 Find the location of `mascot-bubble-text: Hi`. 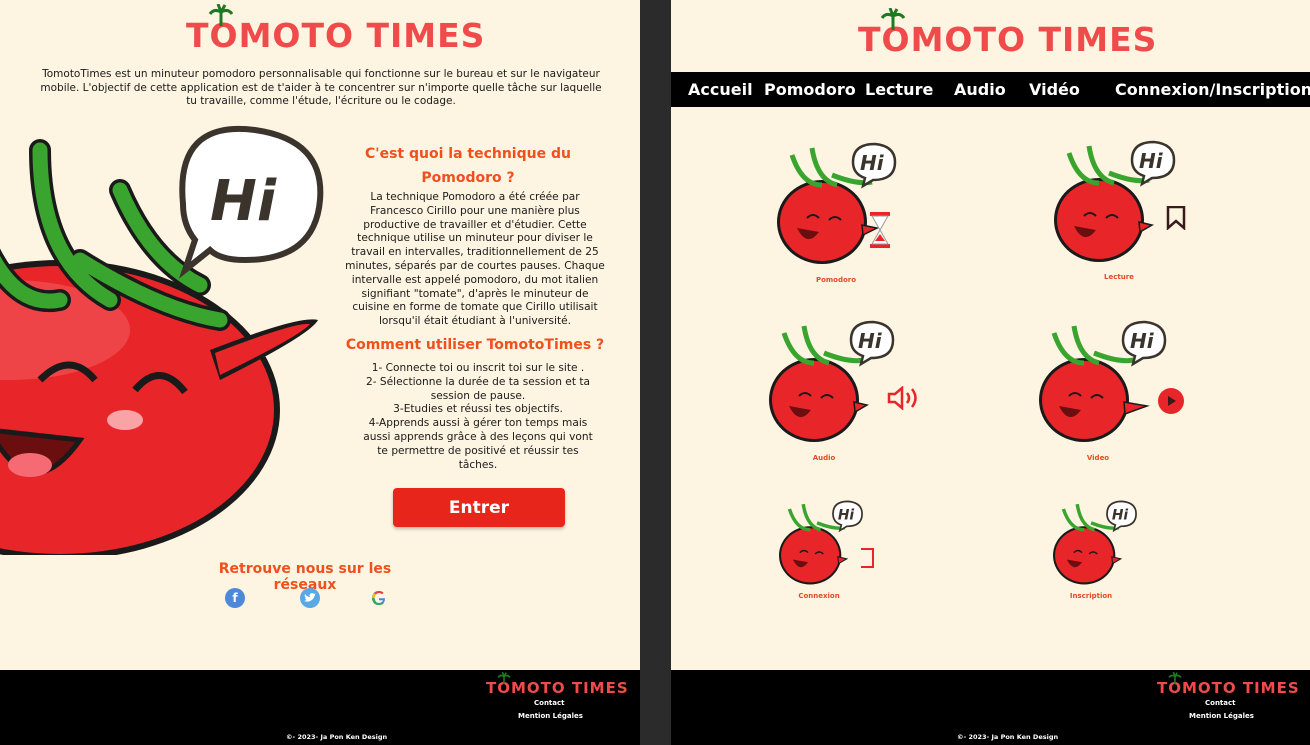

mascot-bubble-text: Hi is located at coordinates (243, 201).